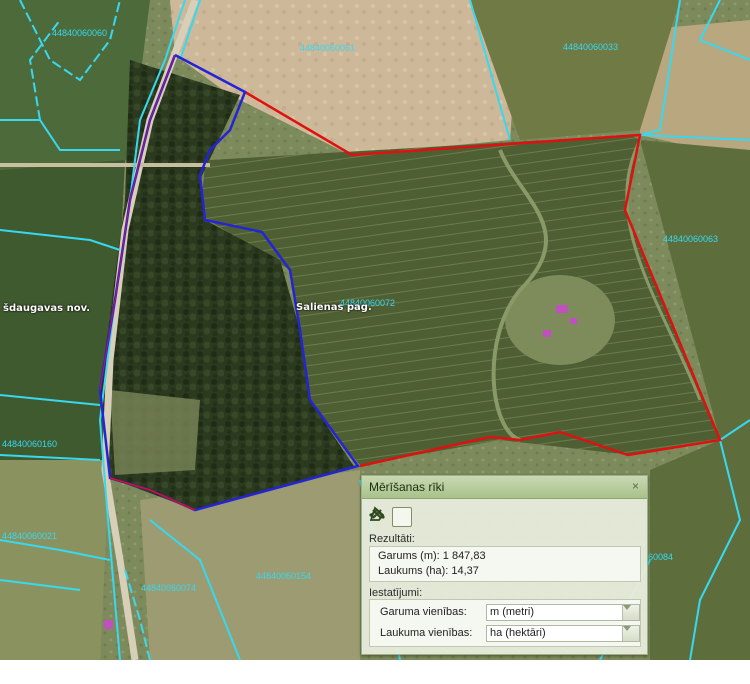 This screenshot has width=750, height=684. I want to click on length-units-value: m (metri), so click(512, 612).